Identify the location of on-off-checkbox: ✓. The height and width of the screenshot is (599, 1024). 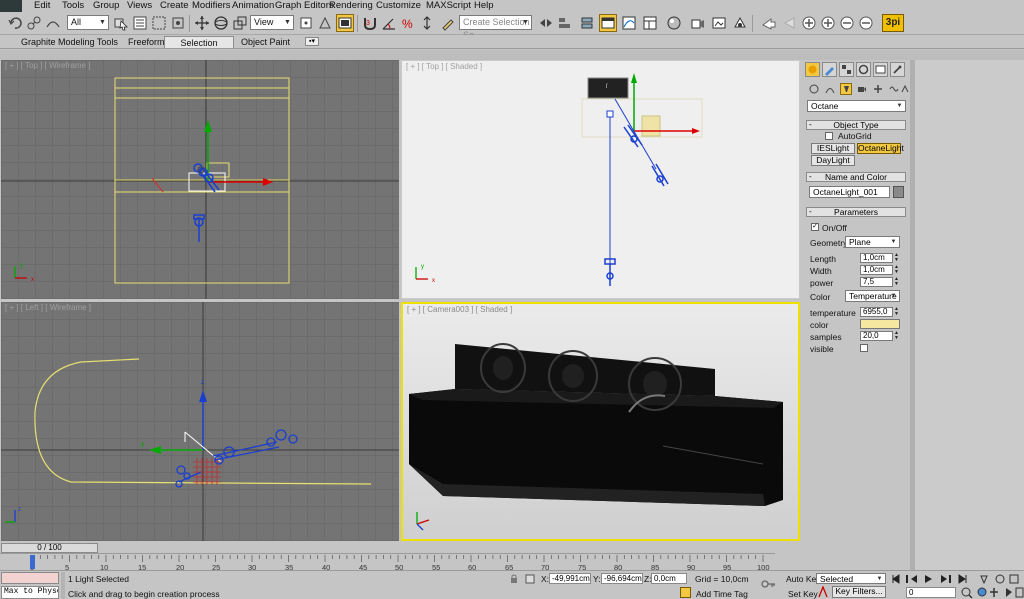
(815, 227).